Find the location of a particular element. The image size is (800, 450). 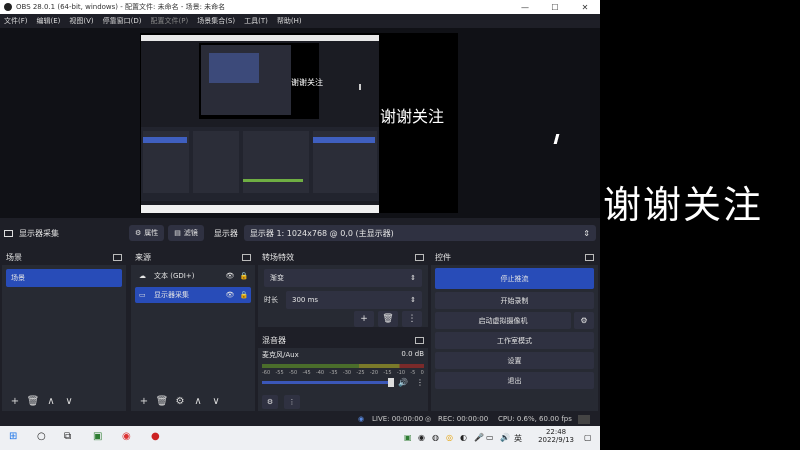

remove-source-button: 🗑 is located at coordinates (162, 401).